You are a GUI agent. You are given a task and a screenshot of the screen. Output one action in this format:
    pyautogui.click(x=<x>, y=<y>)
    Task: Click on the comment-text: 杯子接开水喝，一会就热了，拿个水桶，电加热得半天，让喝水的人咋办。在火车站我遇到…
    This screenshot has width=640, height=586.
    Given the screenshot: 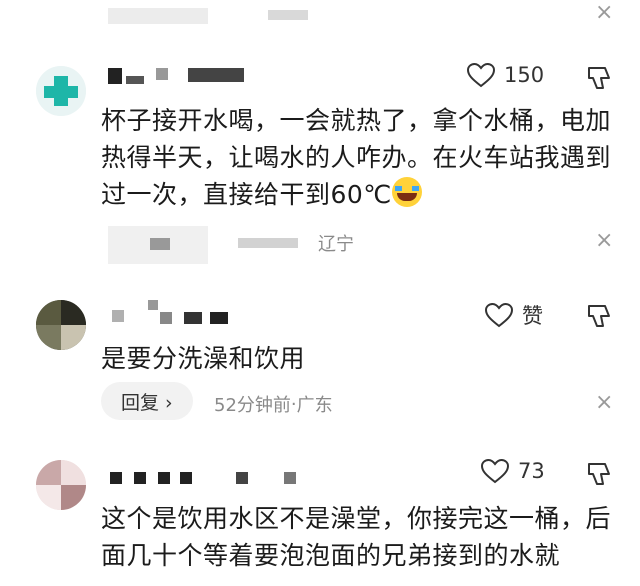 What is the action you would take?
    pyautogui.click(x=356, y=157)
    